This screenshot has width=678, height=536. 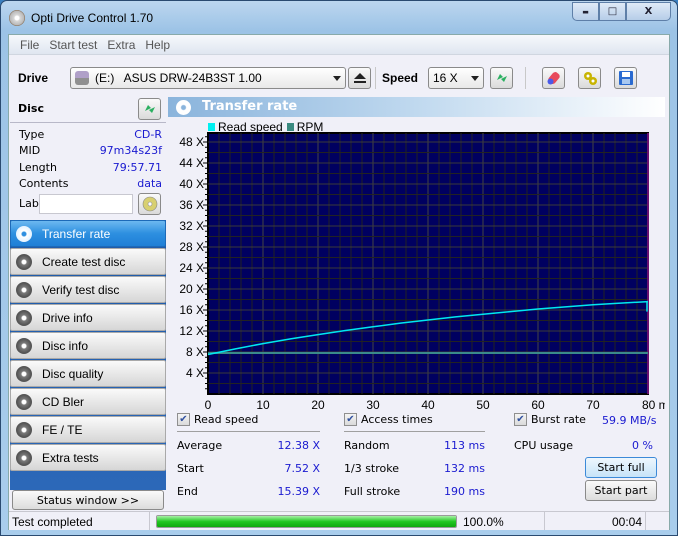 What do you see at coordinates (82, 78) in the screenshot?
I see `drive-icon` at bounding box center [82, 78].